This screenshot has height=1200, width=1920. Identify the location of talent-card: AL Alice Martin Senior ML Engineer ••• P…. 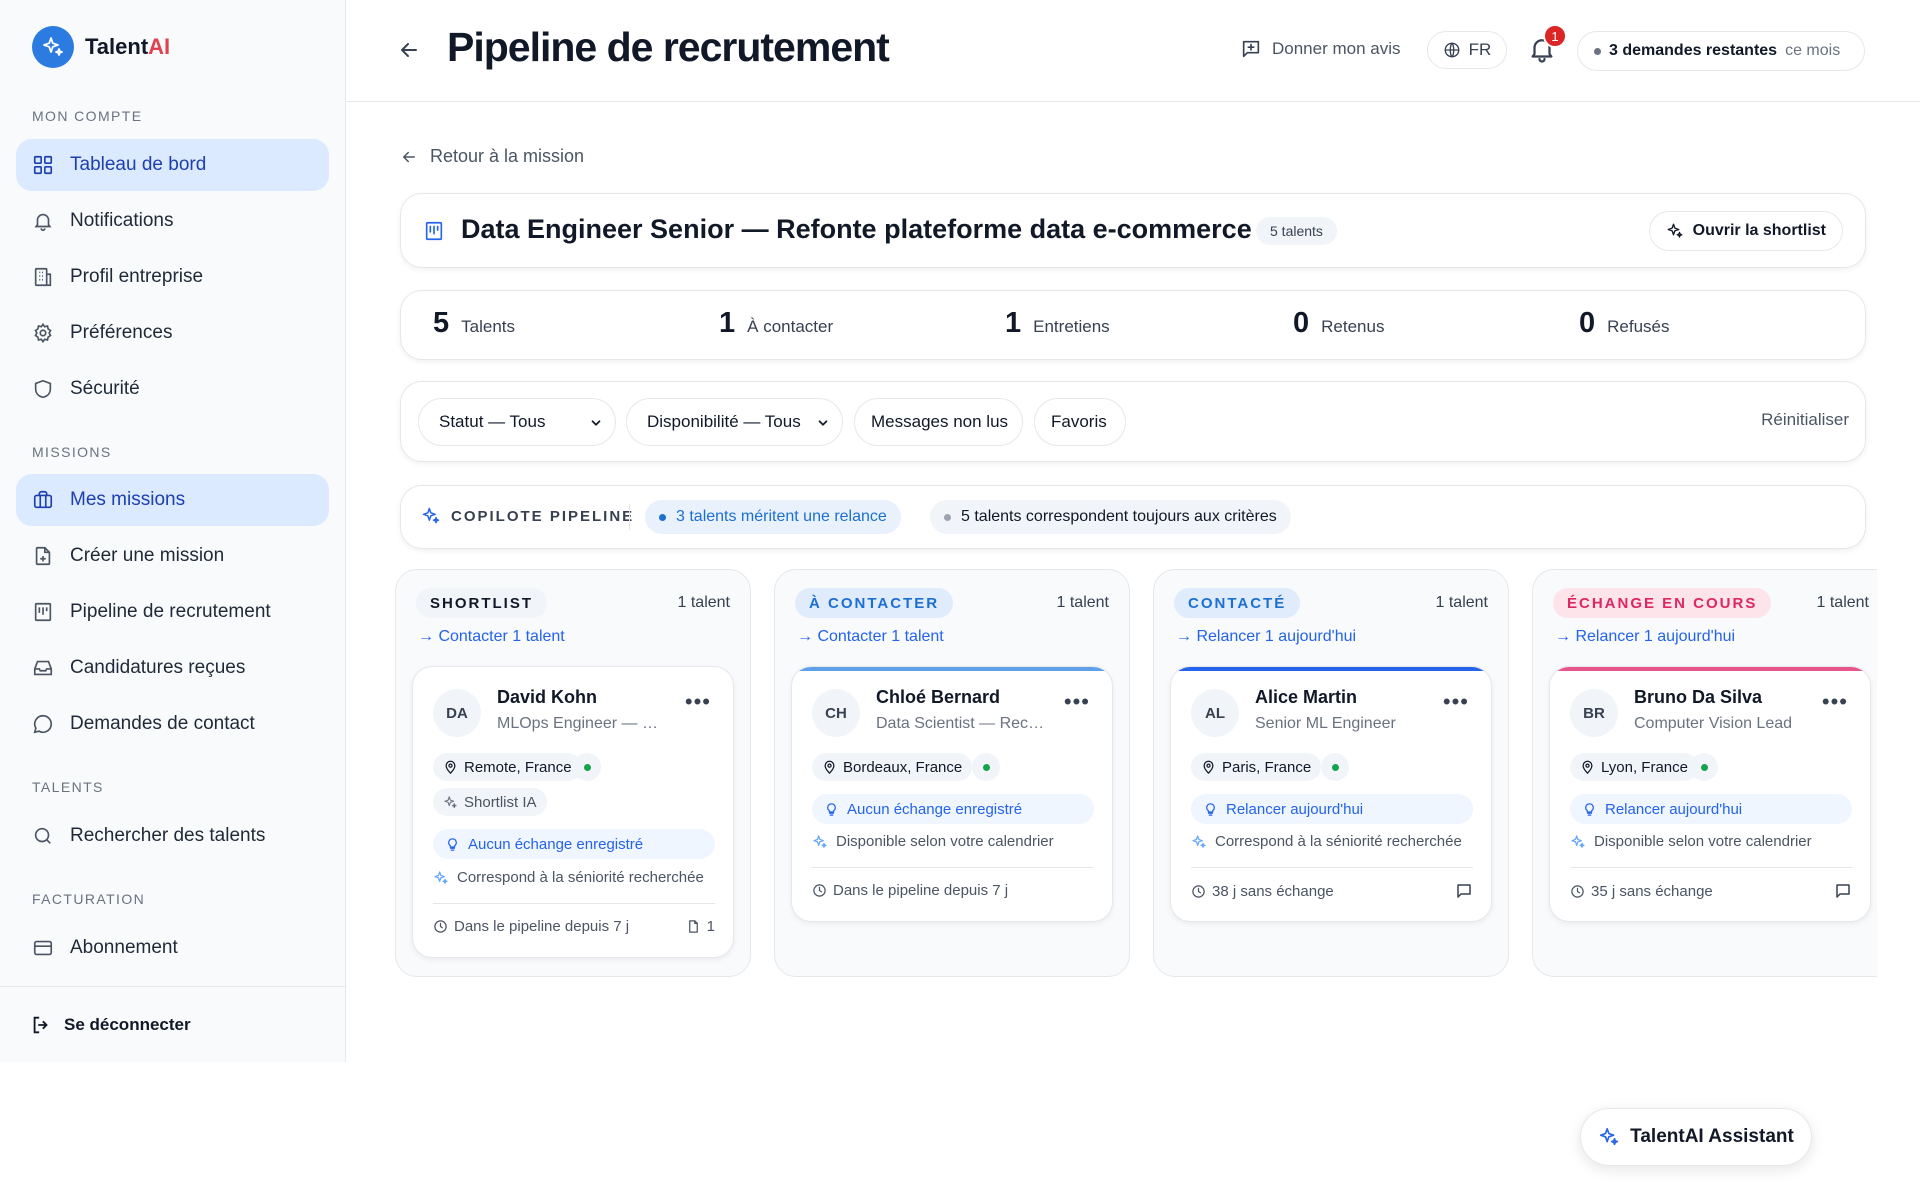
(1331, 794).